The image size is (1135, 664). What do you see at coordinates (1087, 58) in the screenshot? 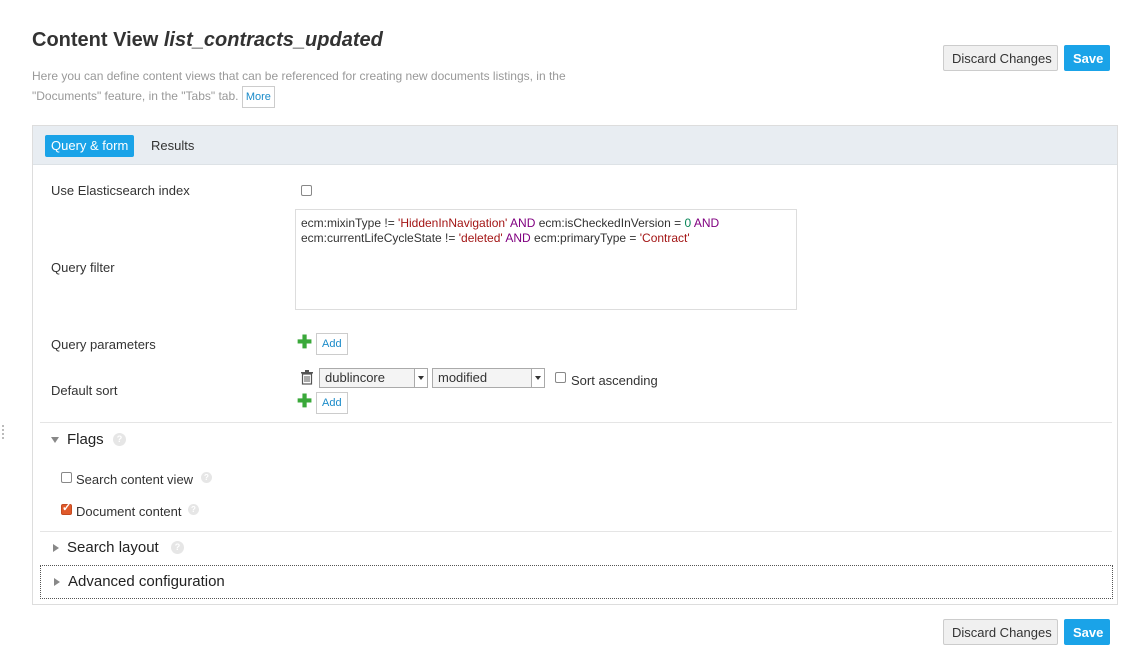
I see `save-button-top: Save` at bounding box center [1087, 58].